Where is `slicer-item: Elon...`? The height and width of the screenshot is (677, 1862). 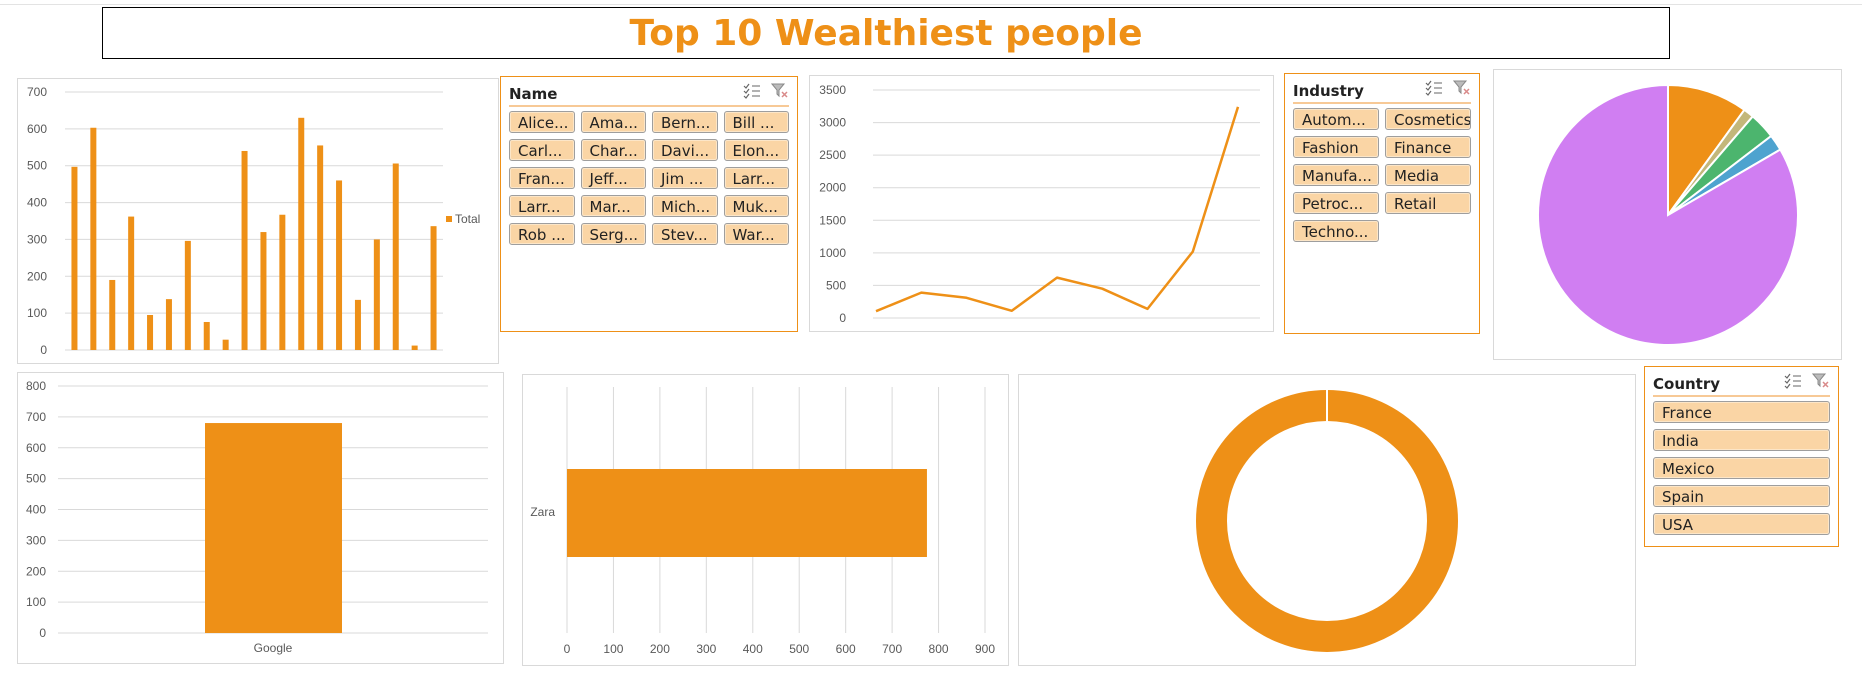
slicer-item: Elon... is located at coordinates (756, 150).